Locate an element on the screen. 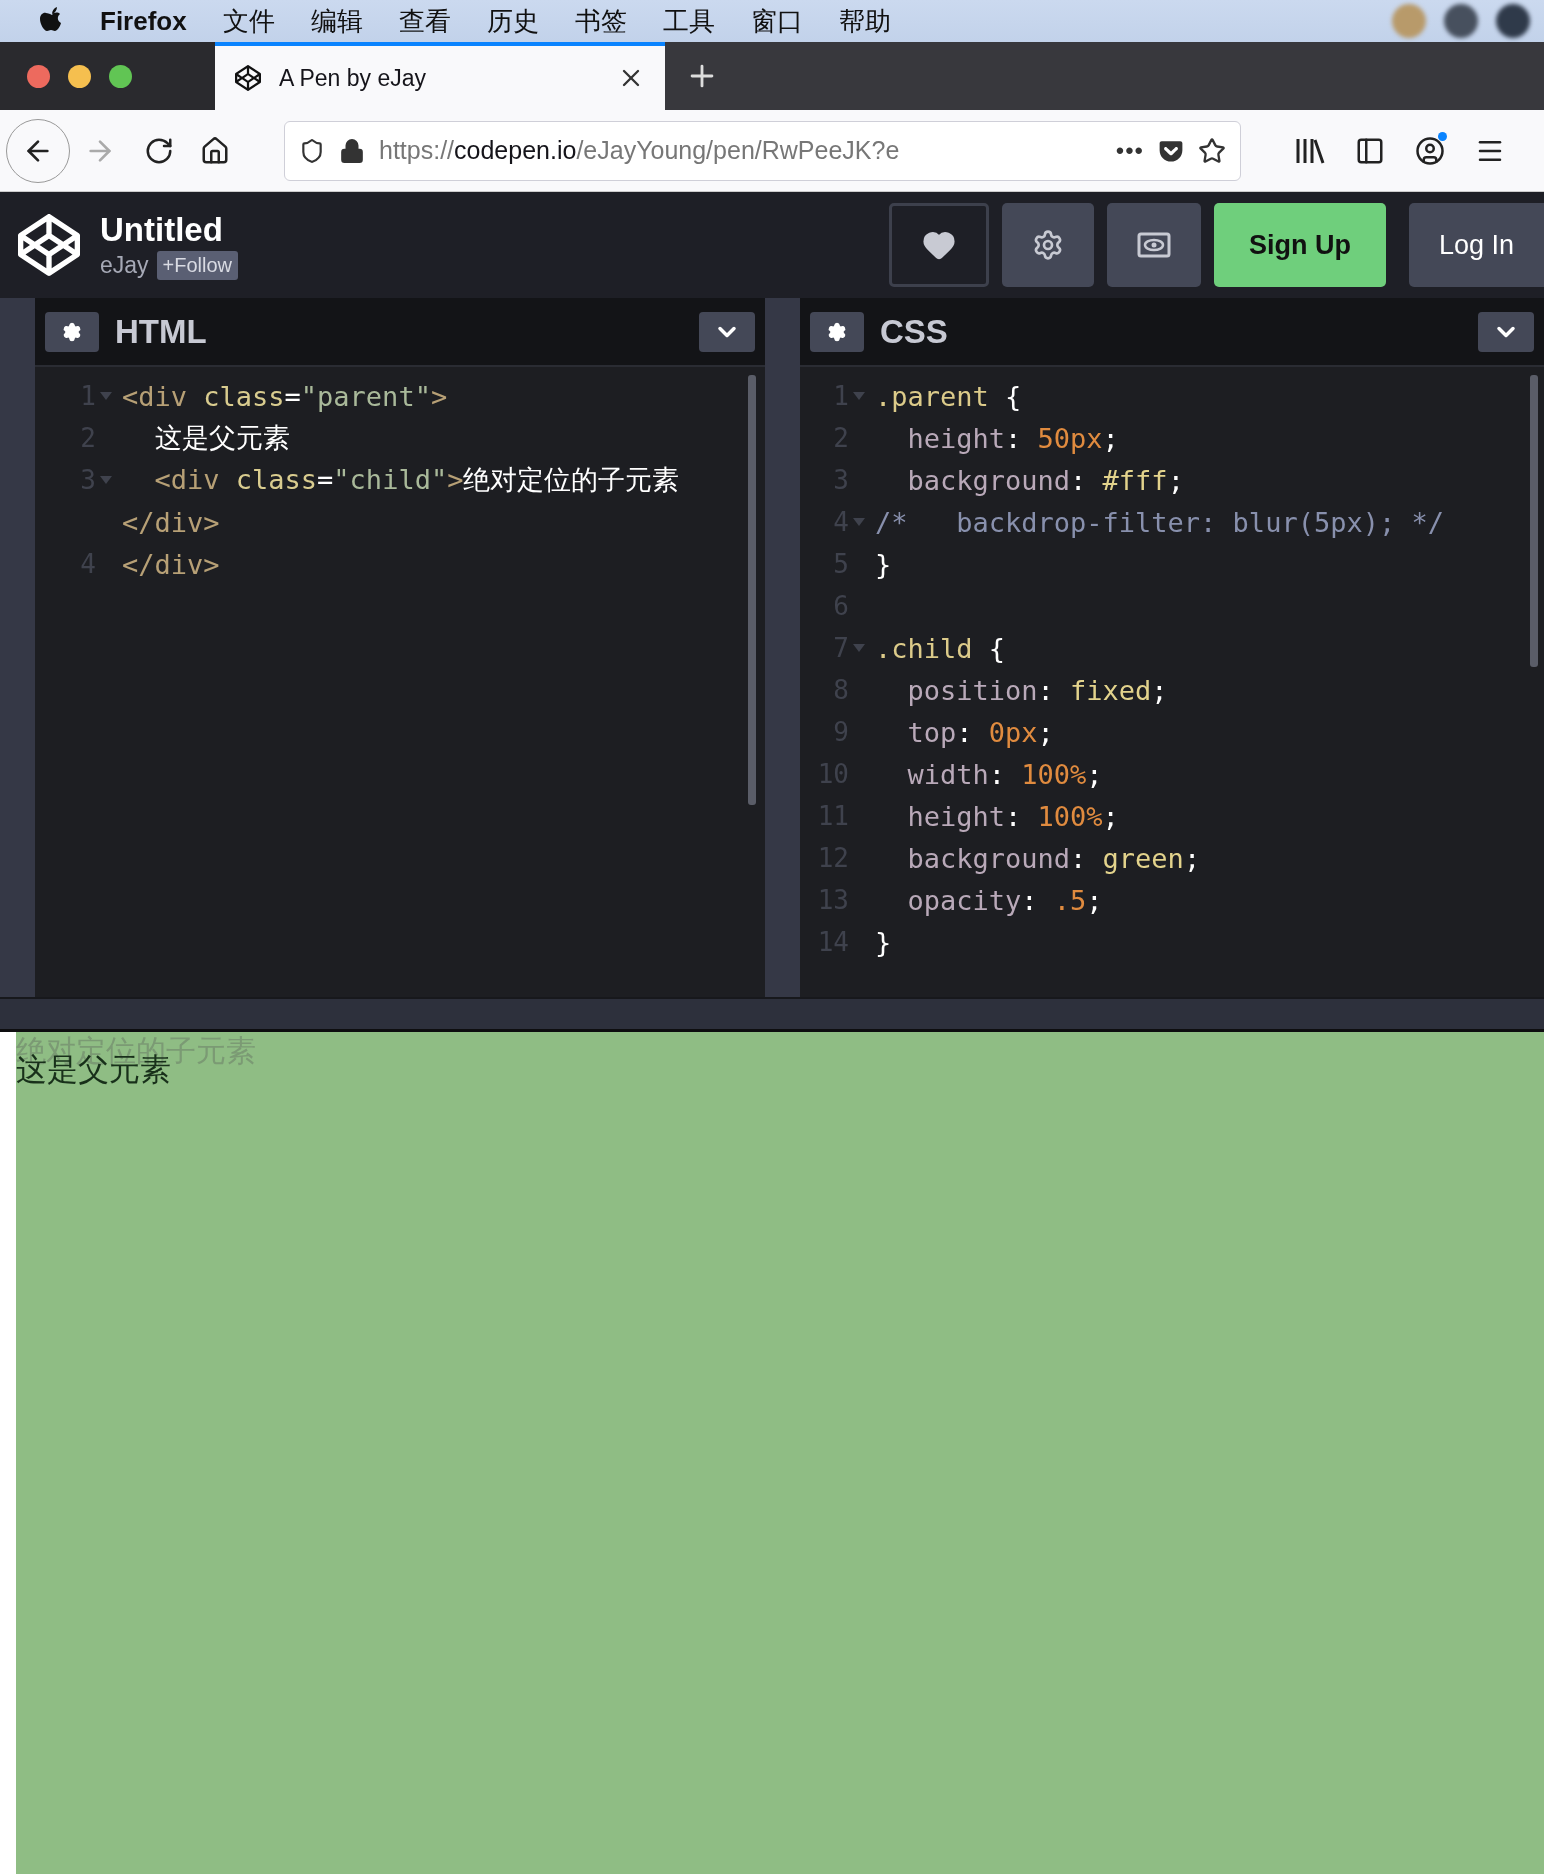 The height and width of the screenshot is (1874, 1544). star-icon is located at coordinates (1212, 150).